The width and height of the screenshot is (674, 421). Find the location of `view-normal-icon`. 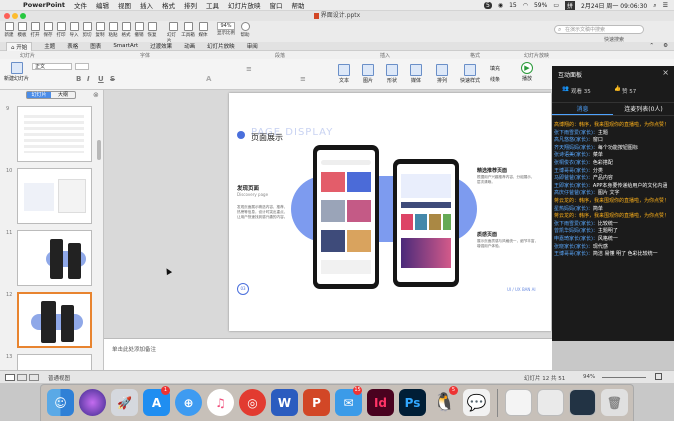

view-normal-icon is located at coordinates (10, 377).